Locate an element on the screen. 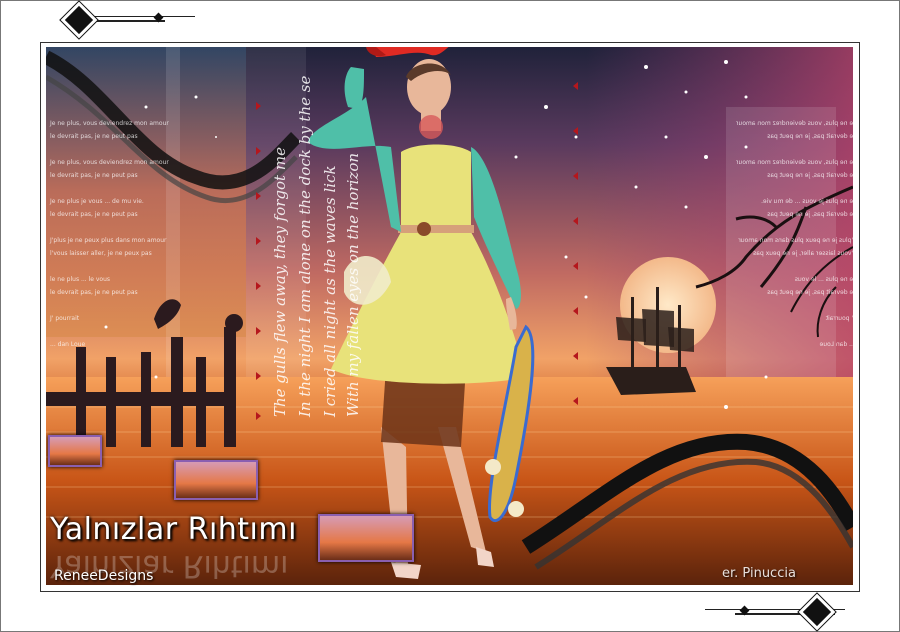 The width and height of the screenshot is (900, 632). ornament-top-left is located at coordinates (125, 20).